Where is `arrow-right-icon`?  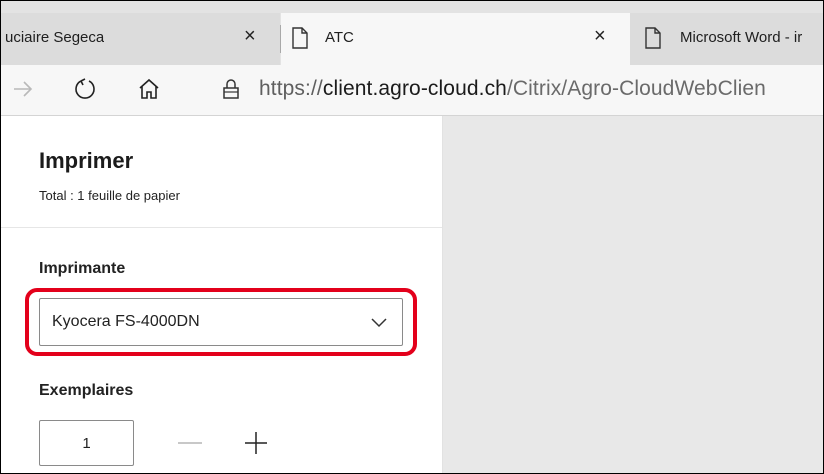 arrow-right-icon is located at coordinates (23, 89).